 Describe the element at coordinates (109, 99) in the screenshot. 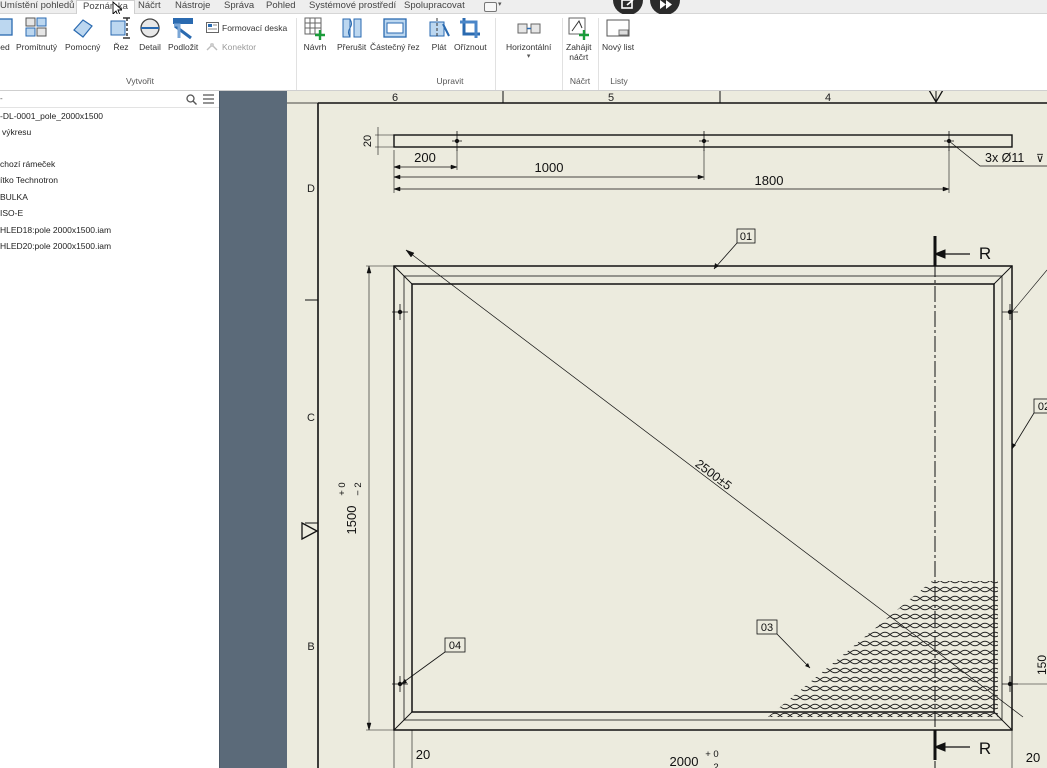

I see `browser-header: -` at that location.